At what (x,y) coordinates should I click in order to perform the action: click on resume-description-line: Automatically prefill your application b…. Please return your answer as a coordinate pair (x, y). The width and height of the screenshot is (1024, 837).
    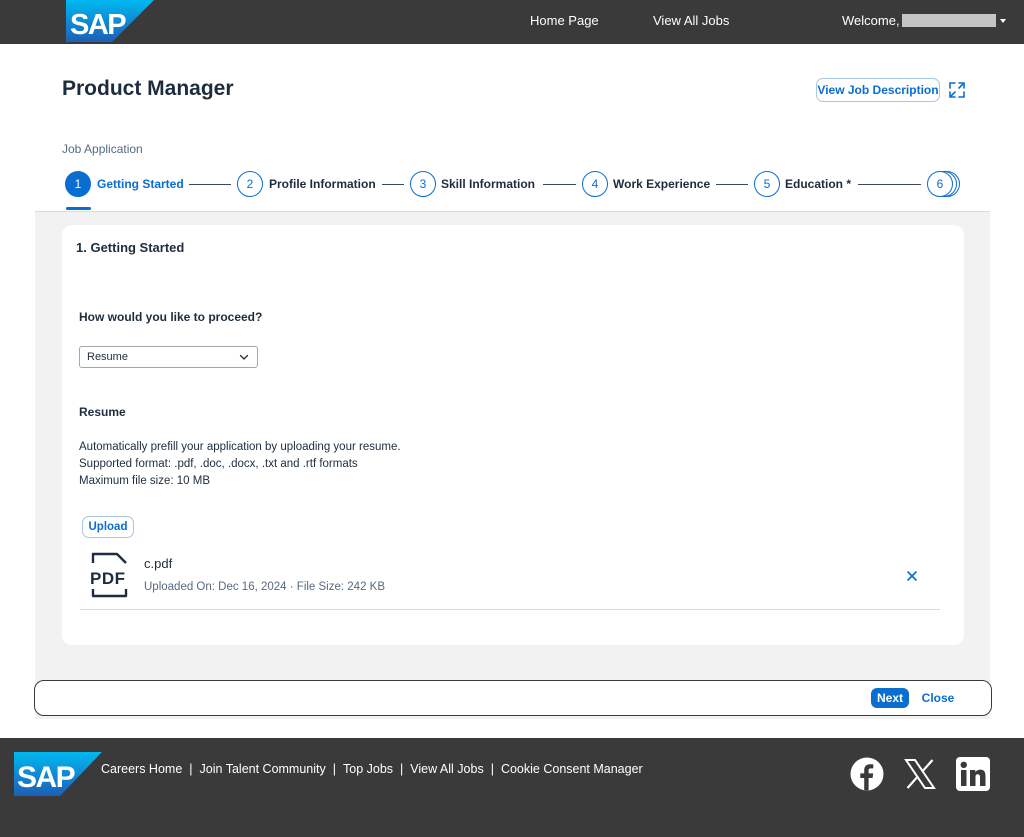
    Looking at the image, I should click on (240, 447).